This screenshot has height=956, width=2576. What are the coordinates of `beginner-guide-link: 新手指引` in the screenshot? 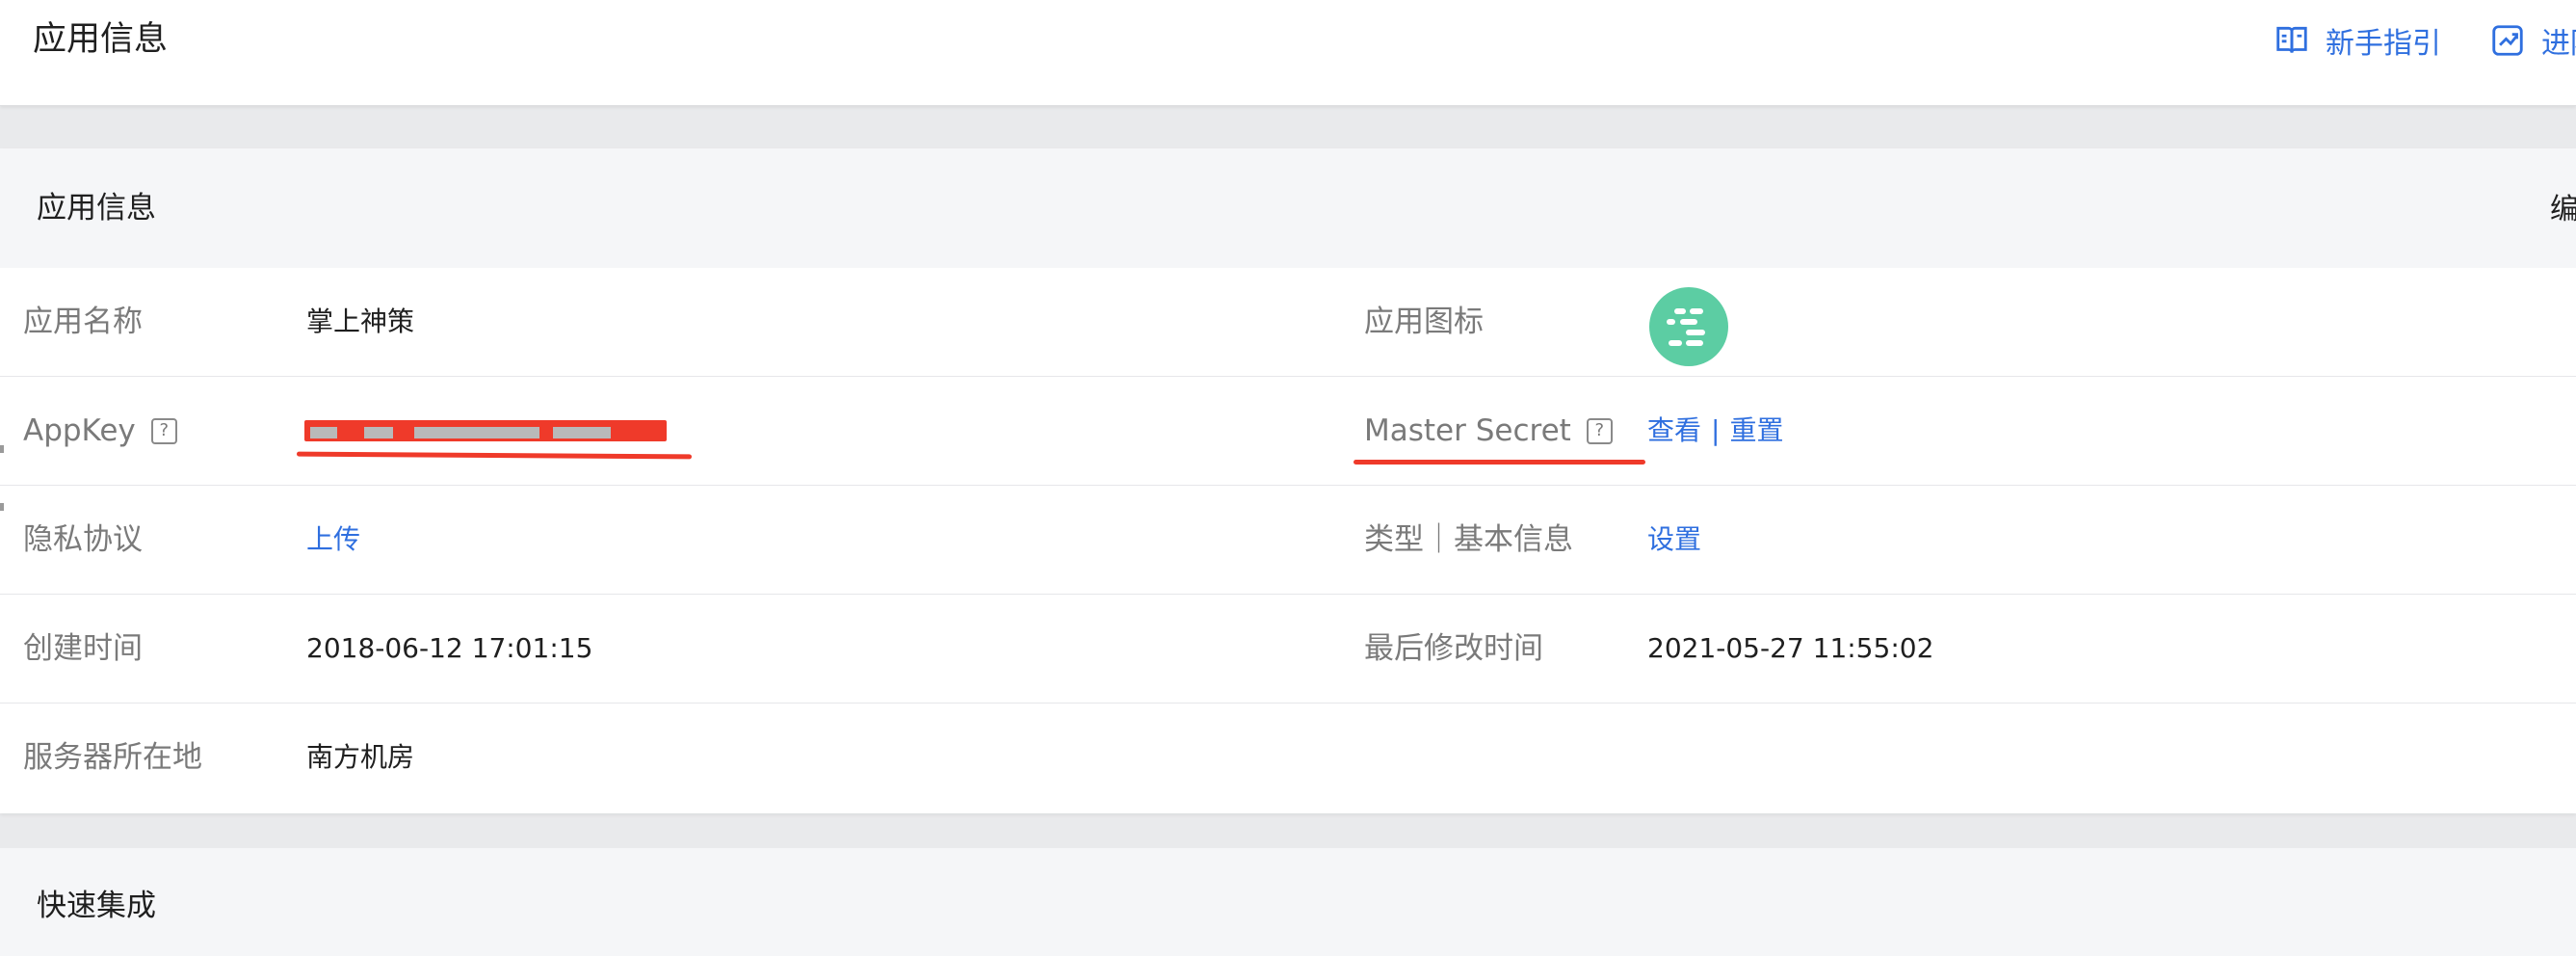 It's located at (2357, 40).